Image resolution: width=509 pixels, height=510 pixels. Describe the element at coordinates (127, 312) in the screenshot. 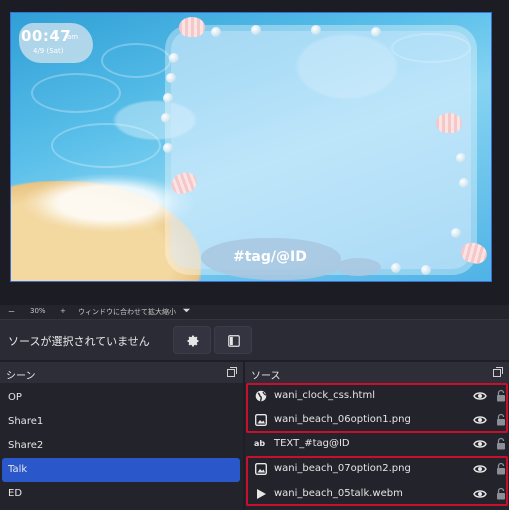

I see `fit-to-window-label: ウィンドウに合わせて拡大縮小` at that location.